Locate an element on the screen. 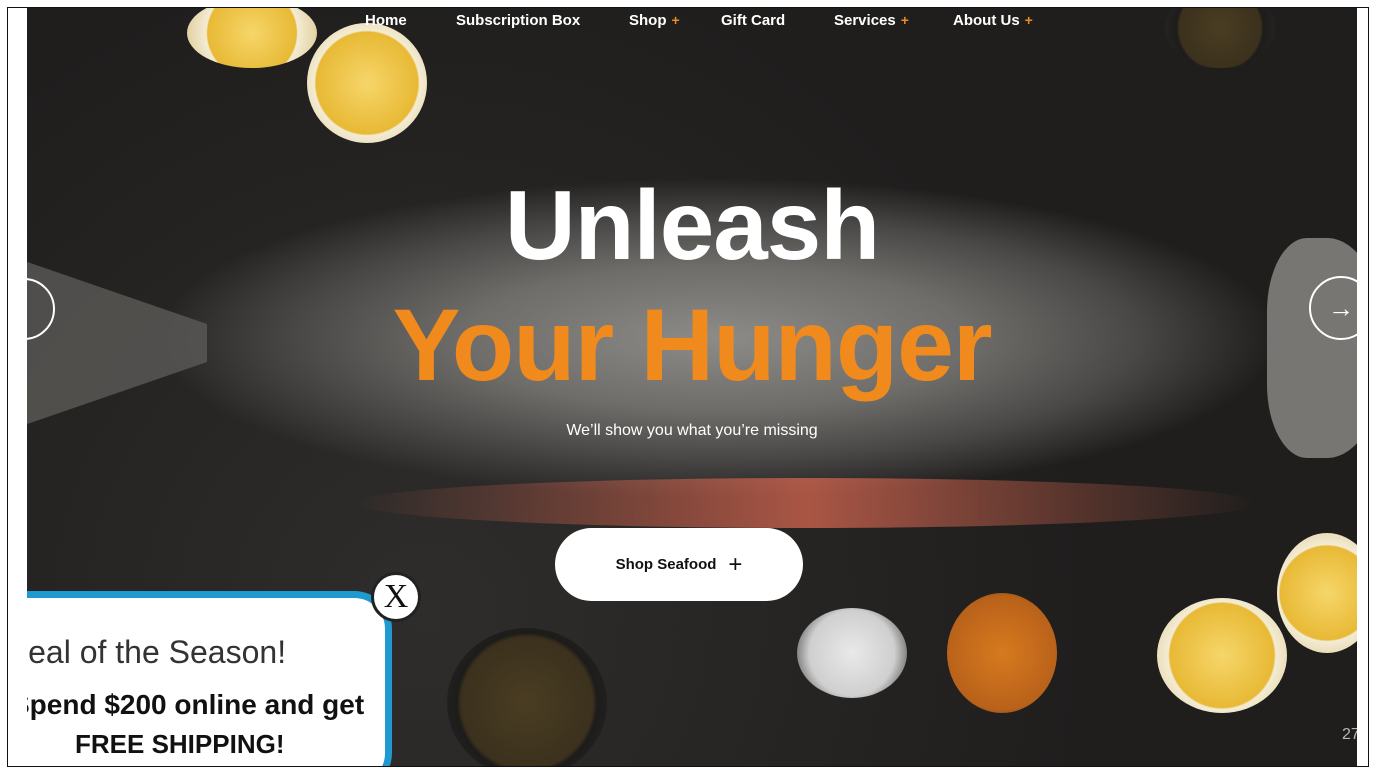 The width and height of the screenshot is (1378, 772). fish-belly is located at coordinates (807, 503).